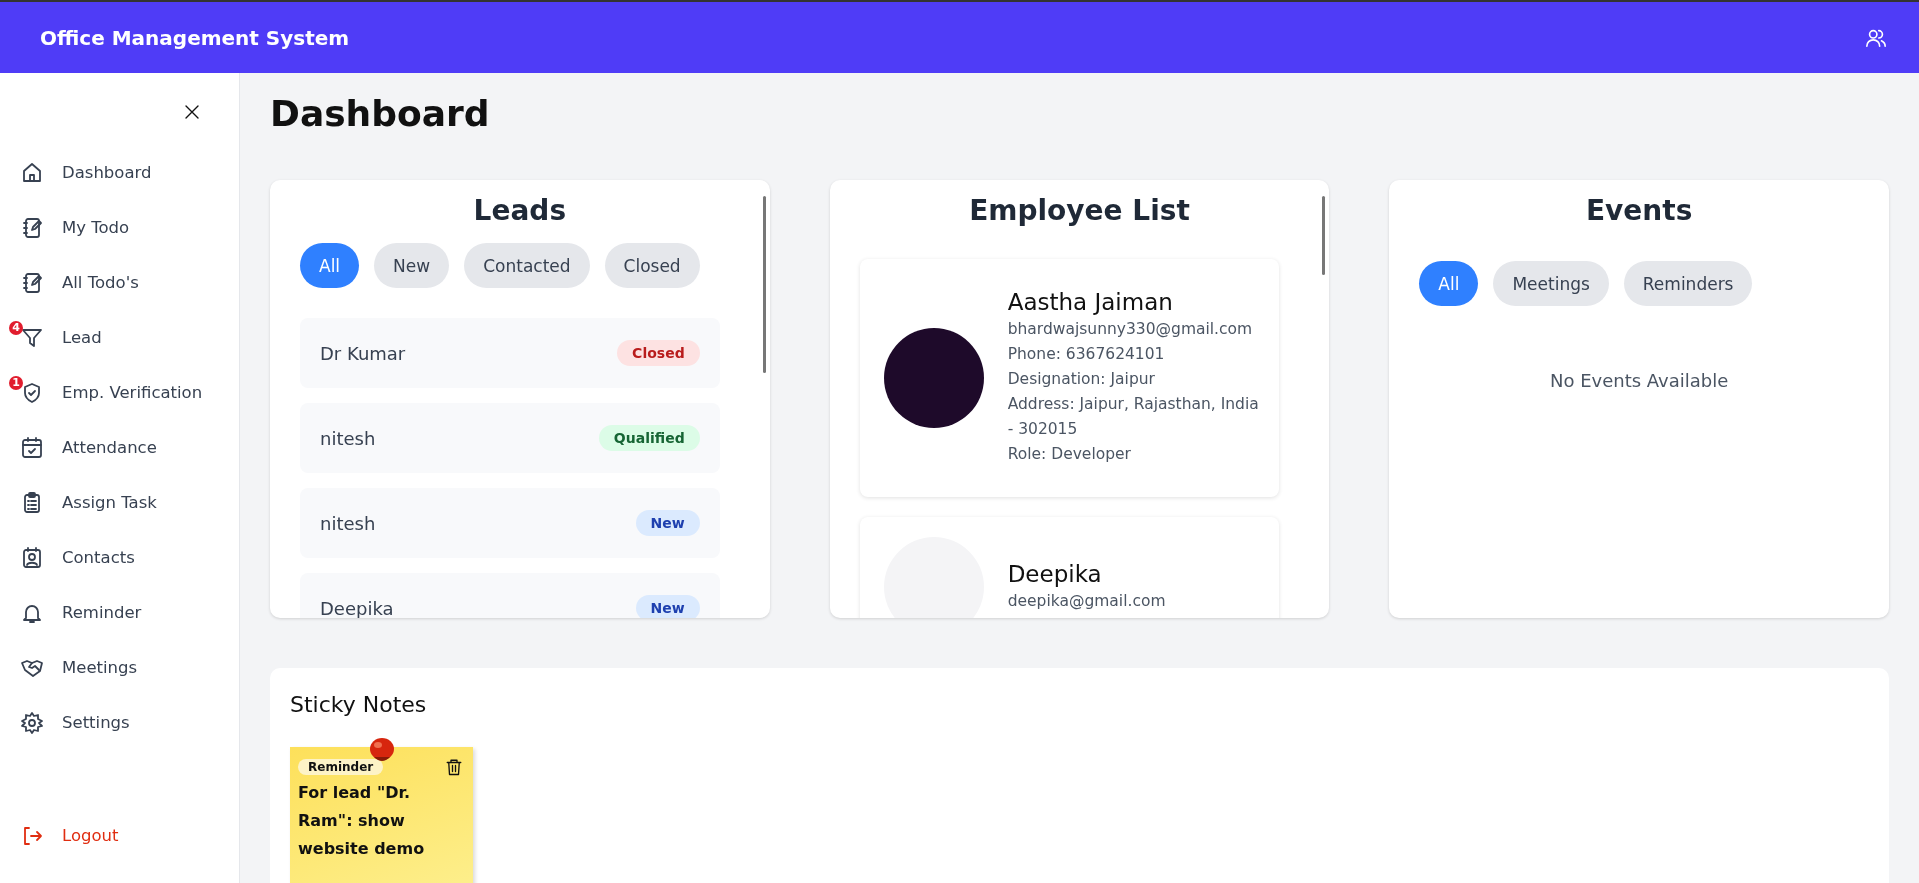 The height and width of the screenshot is (883, 1919). What do you see at coordinates (359, 704) in the screenshot?
I see `section-title: Sticky Notes` at bounding box center [359, 704].